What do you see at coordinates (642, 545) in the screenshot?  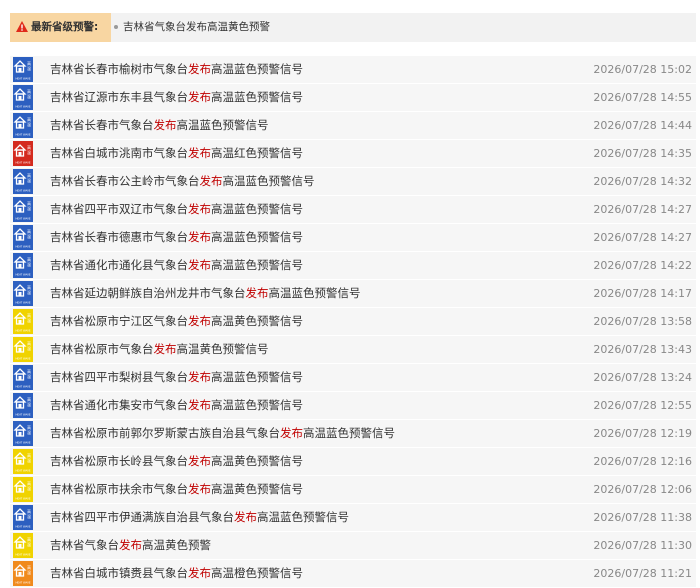 I see `alert-time: 2026/07/28 11:30` at bounding box center [642, 545].